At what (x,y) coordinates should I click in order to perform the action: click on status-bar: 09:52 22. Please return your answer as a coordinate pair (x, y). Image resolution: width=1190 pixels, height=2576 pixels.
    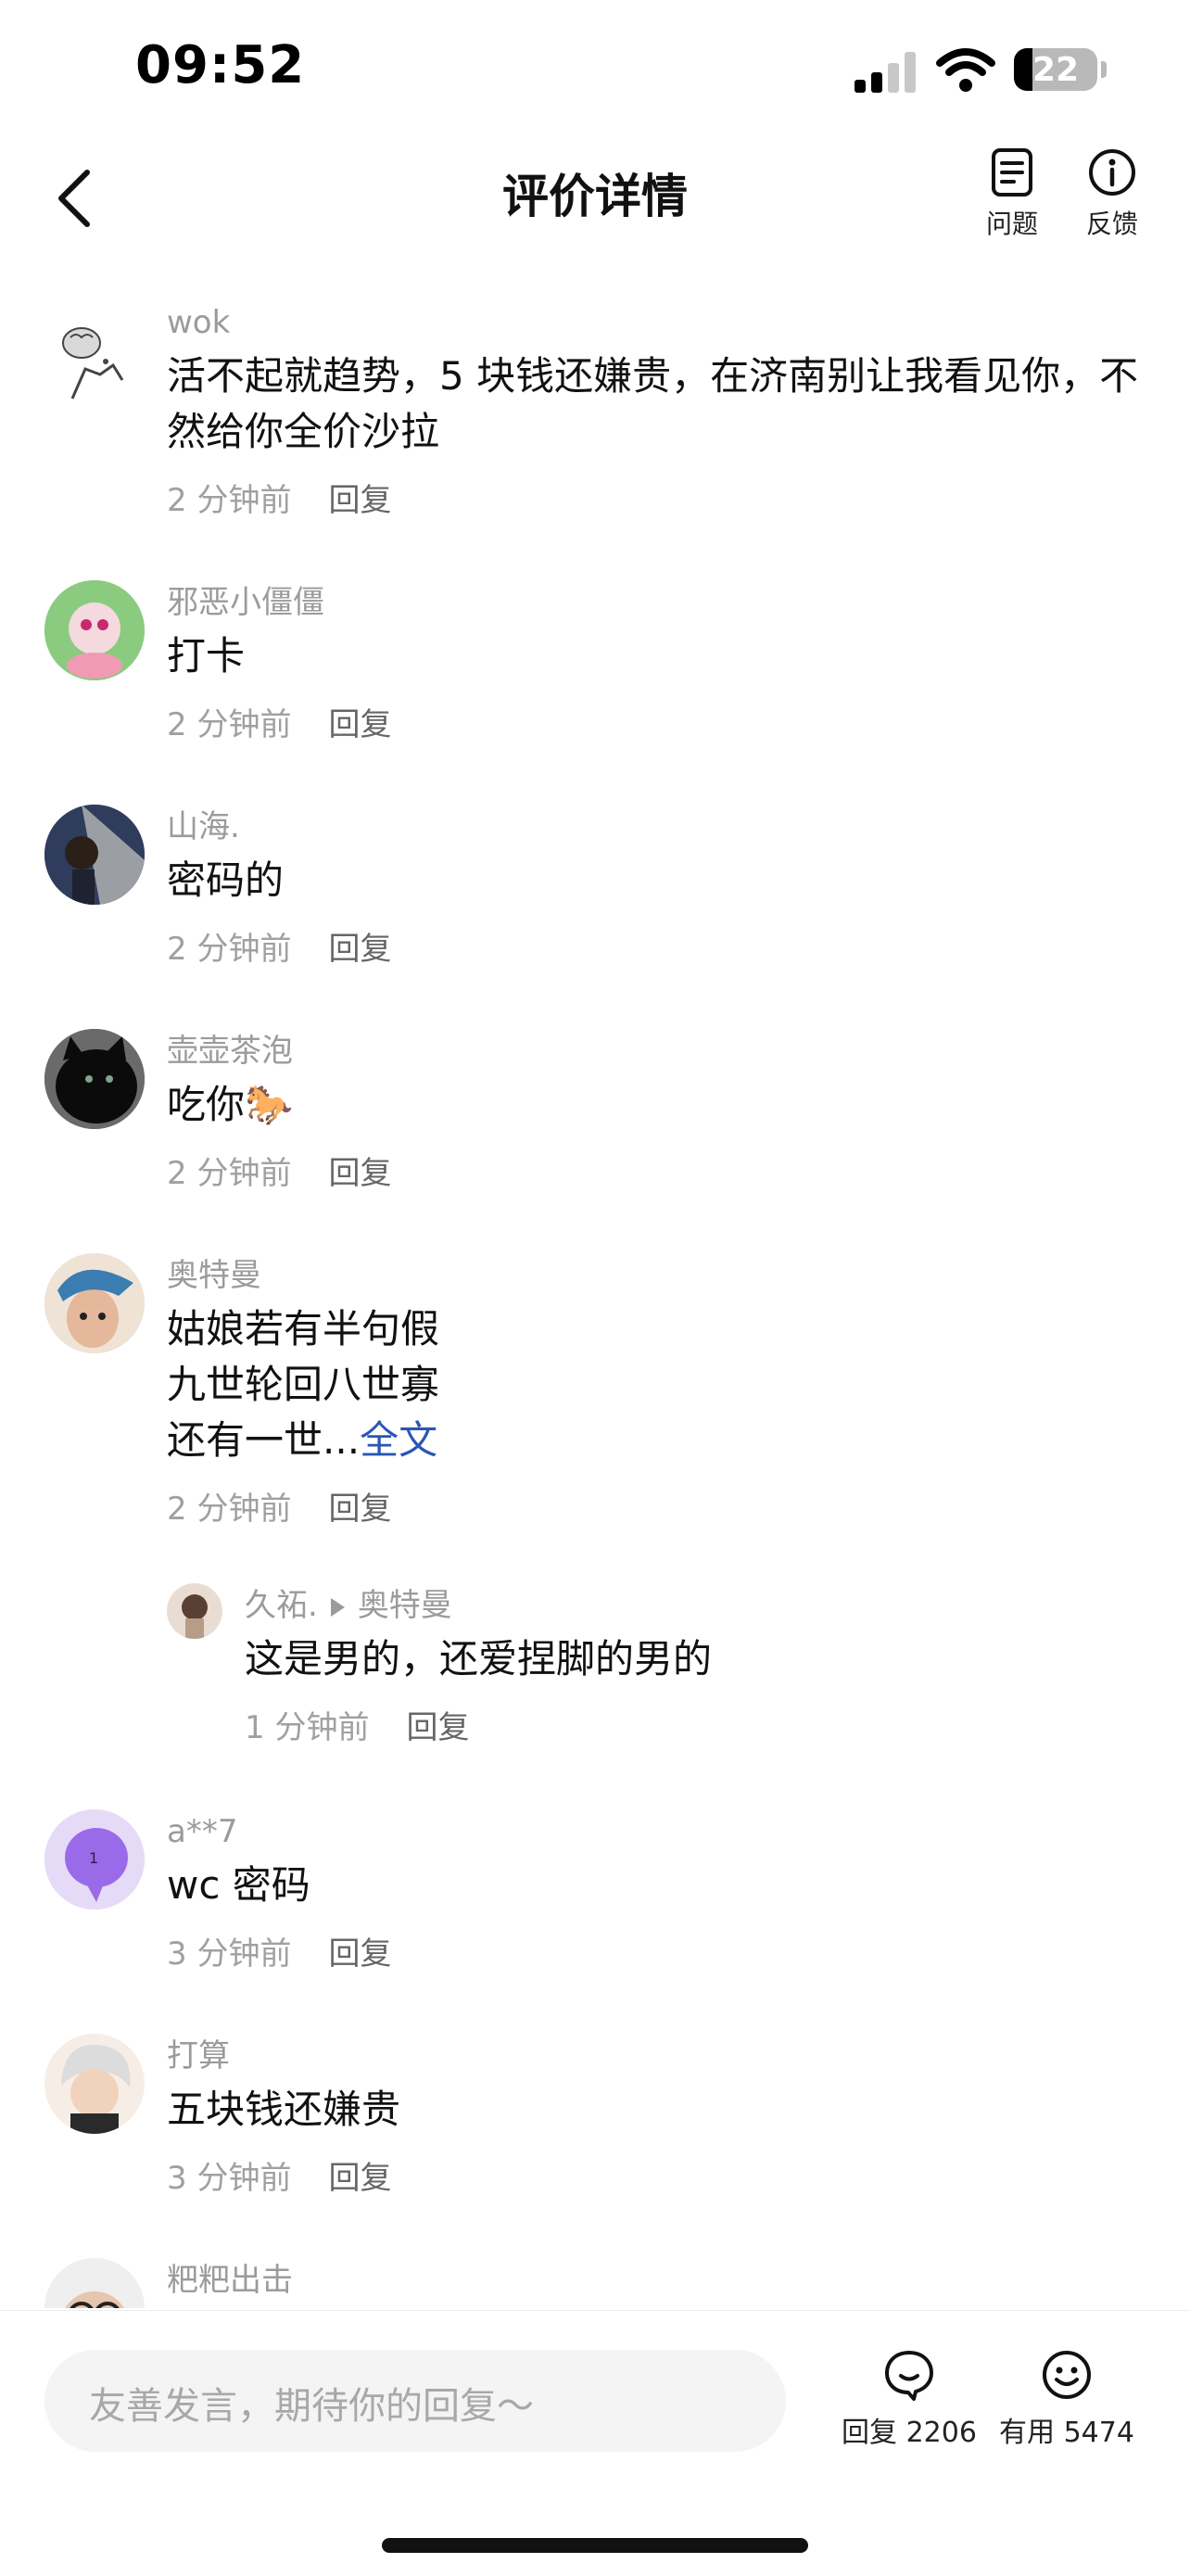
    Looking at the image, I should click on (595, 69).